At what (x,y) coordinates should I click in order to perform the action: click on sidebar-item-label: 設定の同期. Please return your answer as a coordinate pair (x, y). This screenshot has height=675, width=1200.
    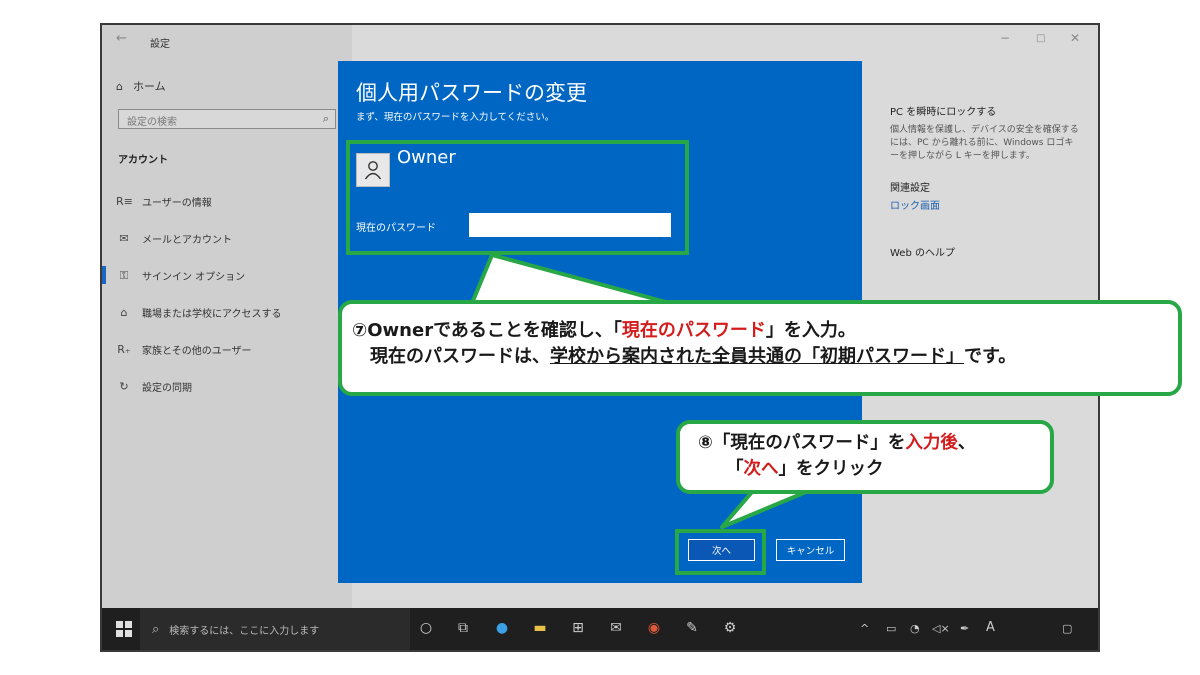
    Looking at the image, I should click on (167, 388).